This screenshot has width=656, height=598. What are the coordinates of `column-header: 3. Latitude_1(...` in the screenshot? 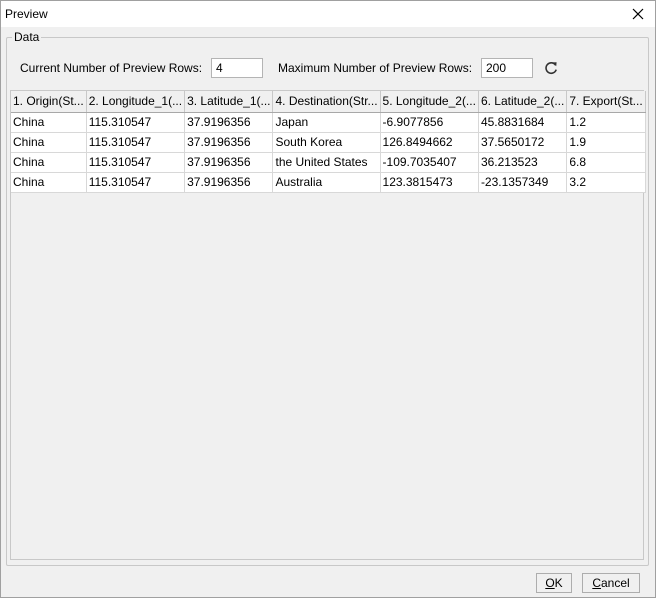 It's located at (229, 102).